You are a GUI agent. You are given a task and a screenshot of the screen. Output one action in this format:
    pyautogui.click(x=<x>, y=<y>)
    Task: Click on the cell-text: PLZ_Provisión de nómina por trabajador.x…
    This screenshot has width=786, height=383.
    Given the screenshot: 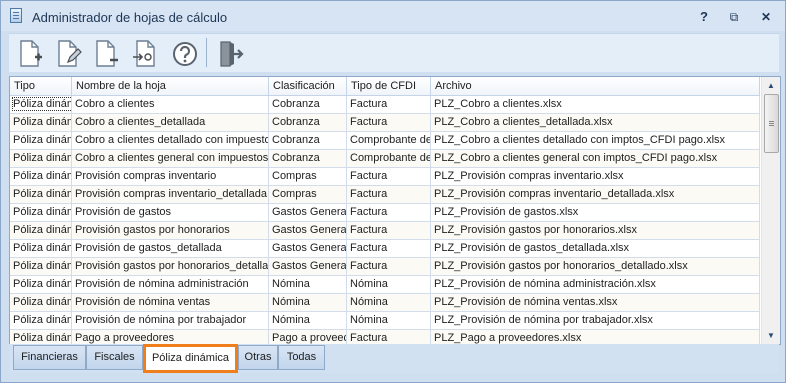 What is the action you would take?
    pyautogui.click(x=543, y=320)
    